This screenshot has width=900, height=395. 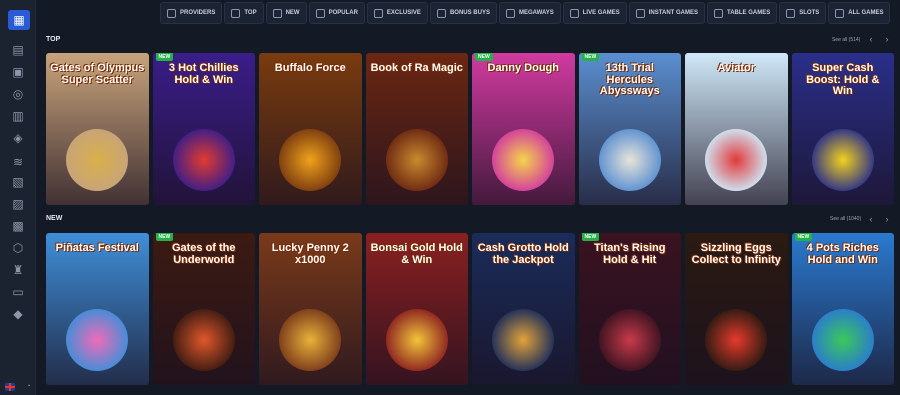 What do you see at coordinates (191, 13) in the screenshot?
I see `category-providers: Providers` at bounding box center [191, 13].